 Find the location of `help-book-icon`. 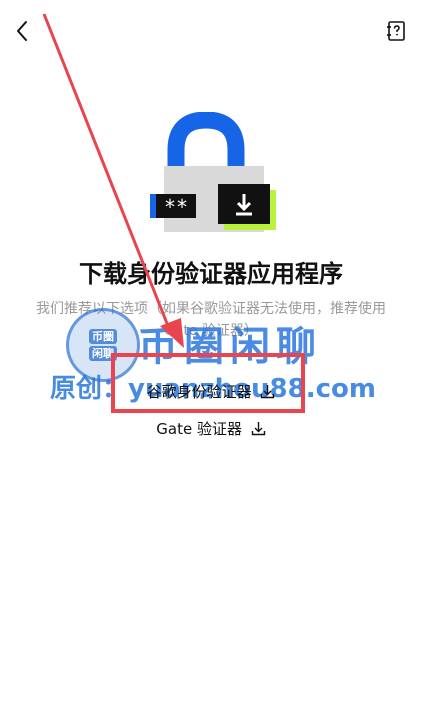

help-book-icon is located at coordinates (396, 31).